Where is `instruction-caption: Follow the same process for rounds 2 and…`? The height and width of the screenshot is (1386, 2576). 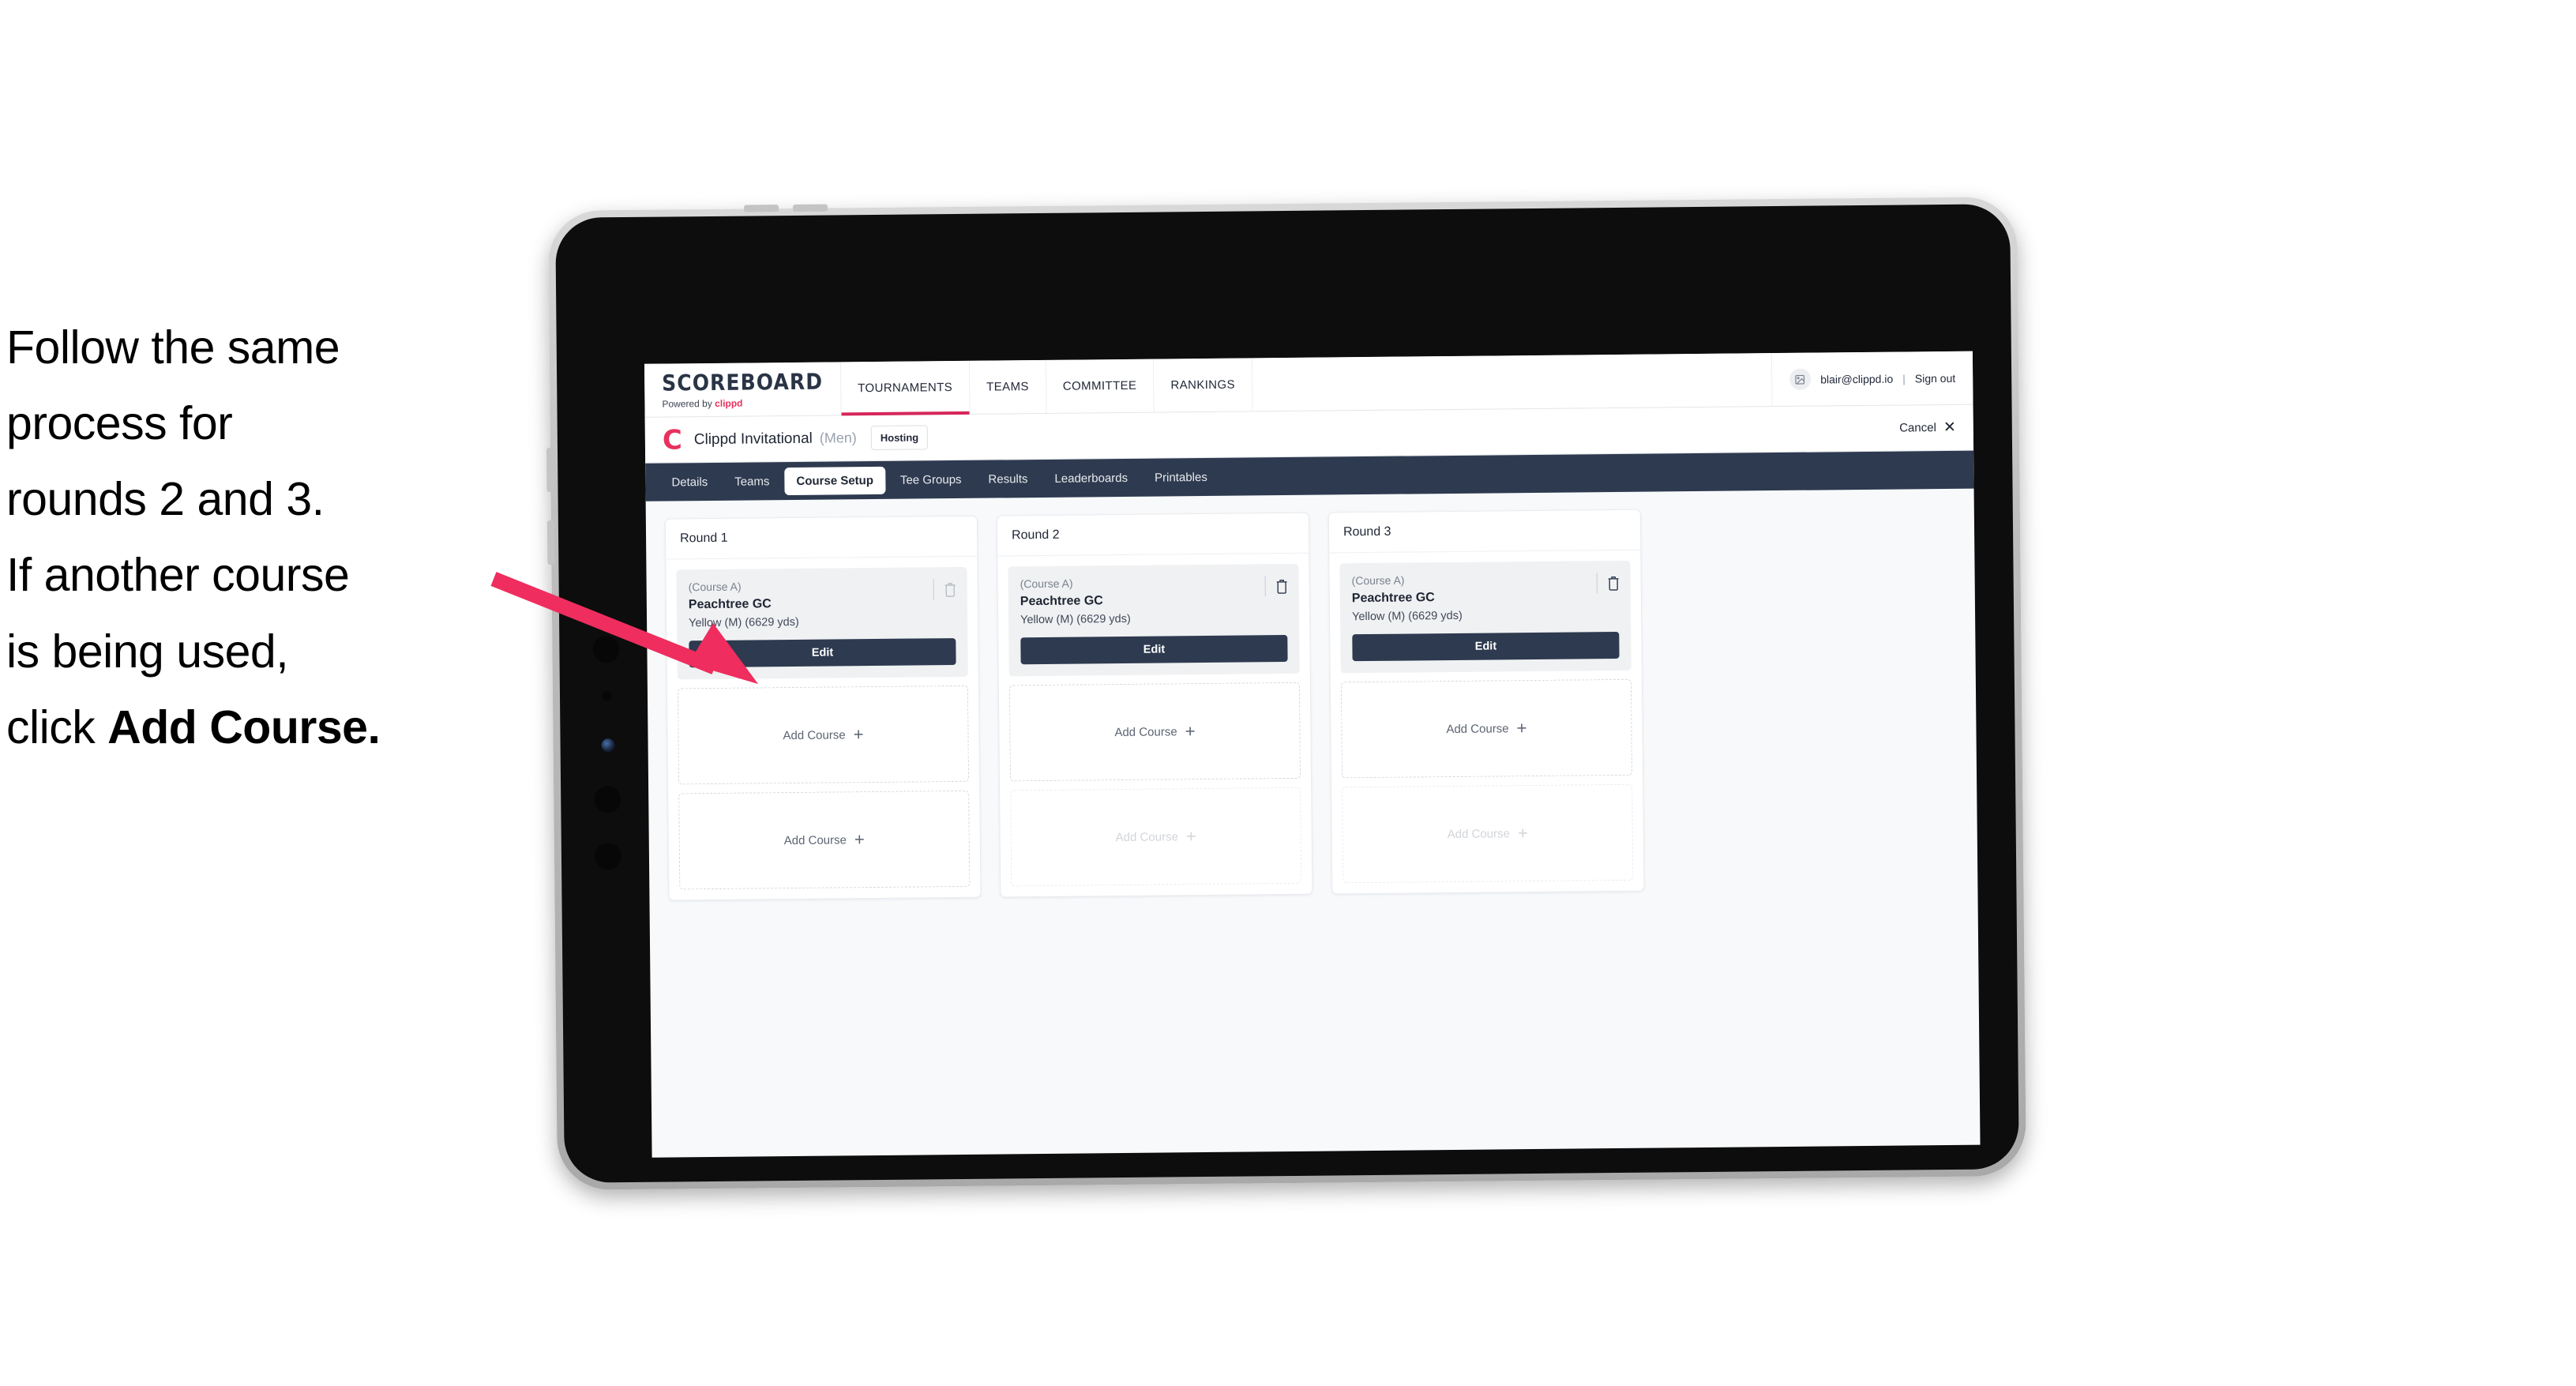
instruction-caption: Follow the same process for rounds 2 and… is located at coordinates (259, 537).